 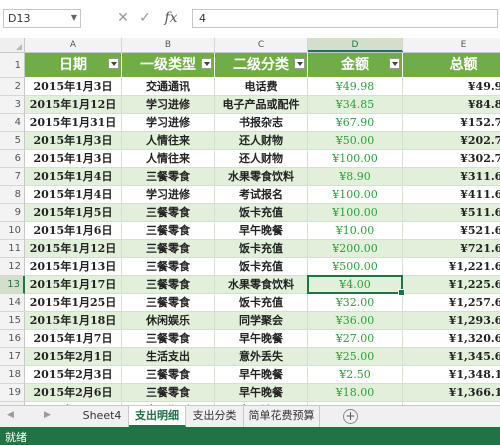 What do you see at coordinates (73, 267) in the screenshot?
I see `date-cell: 2015年1月13日` at bounding box center [73, 267].